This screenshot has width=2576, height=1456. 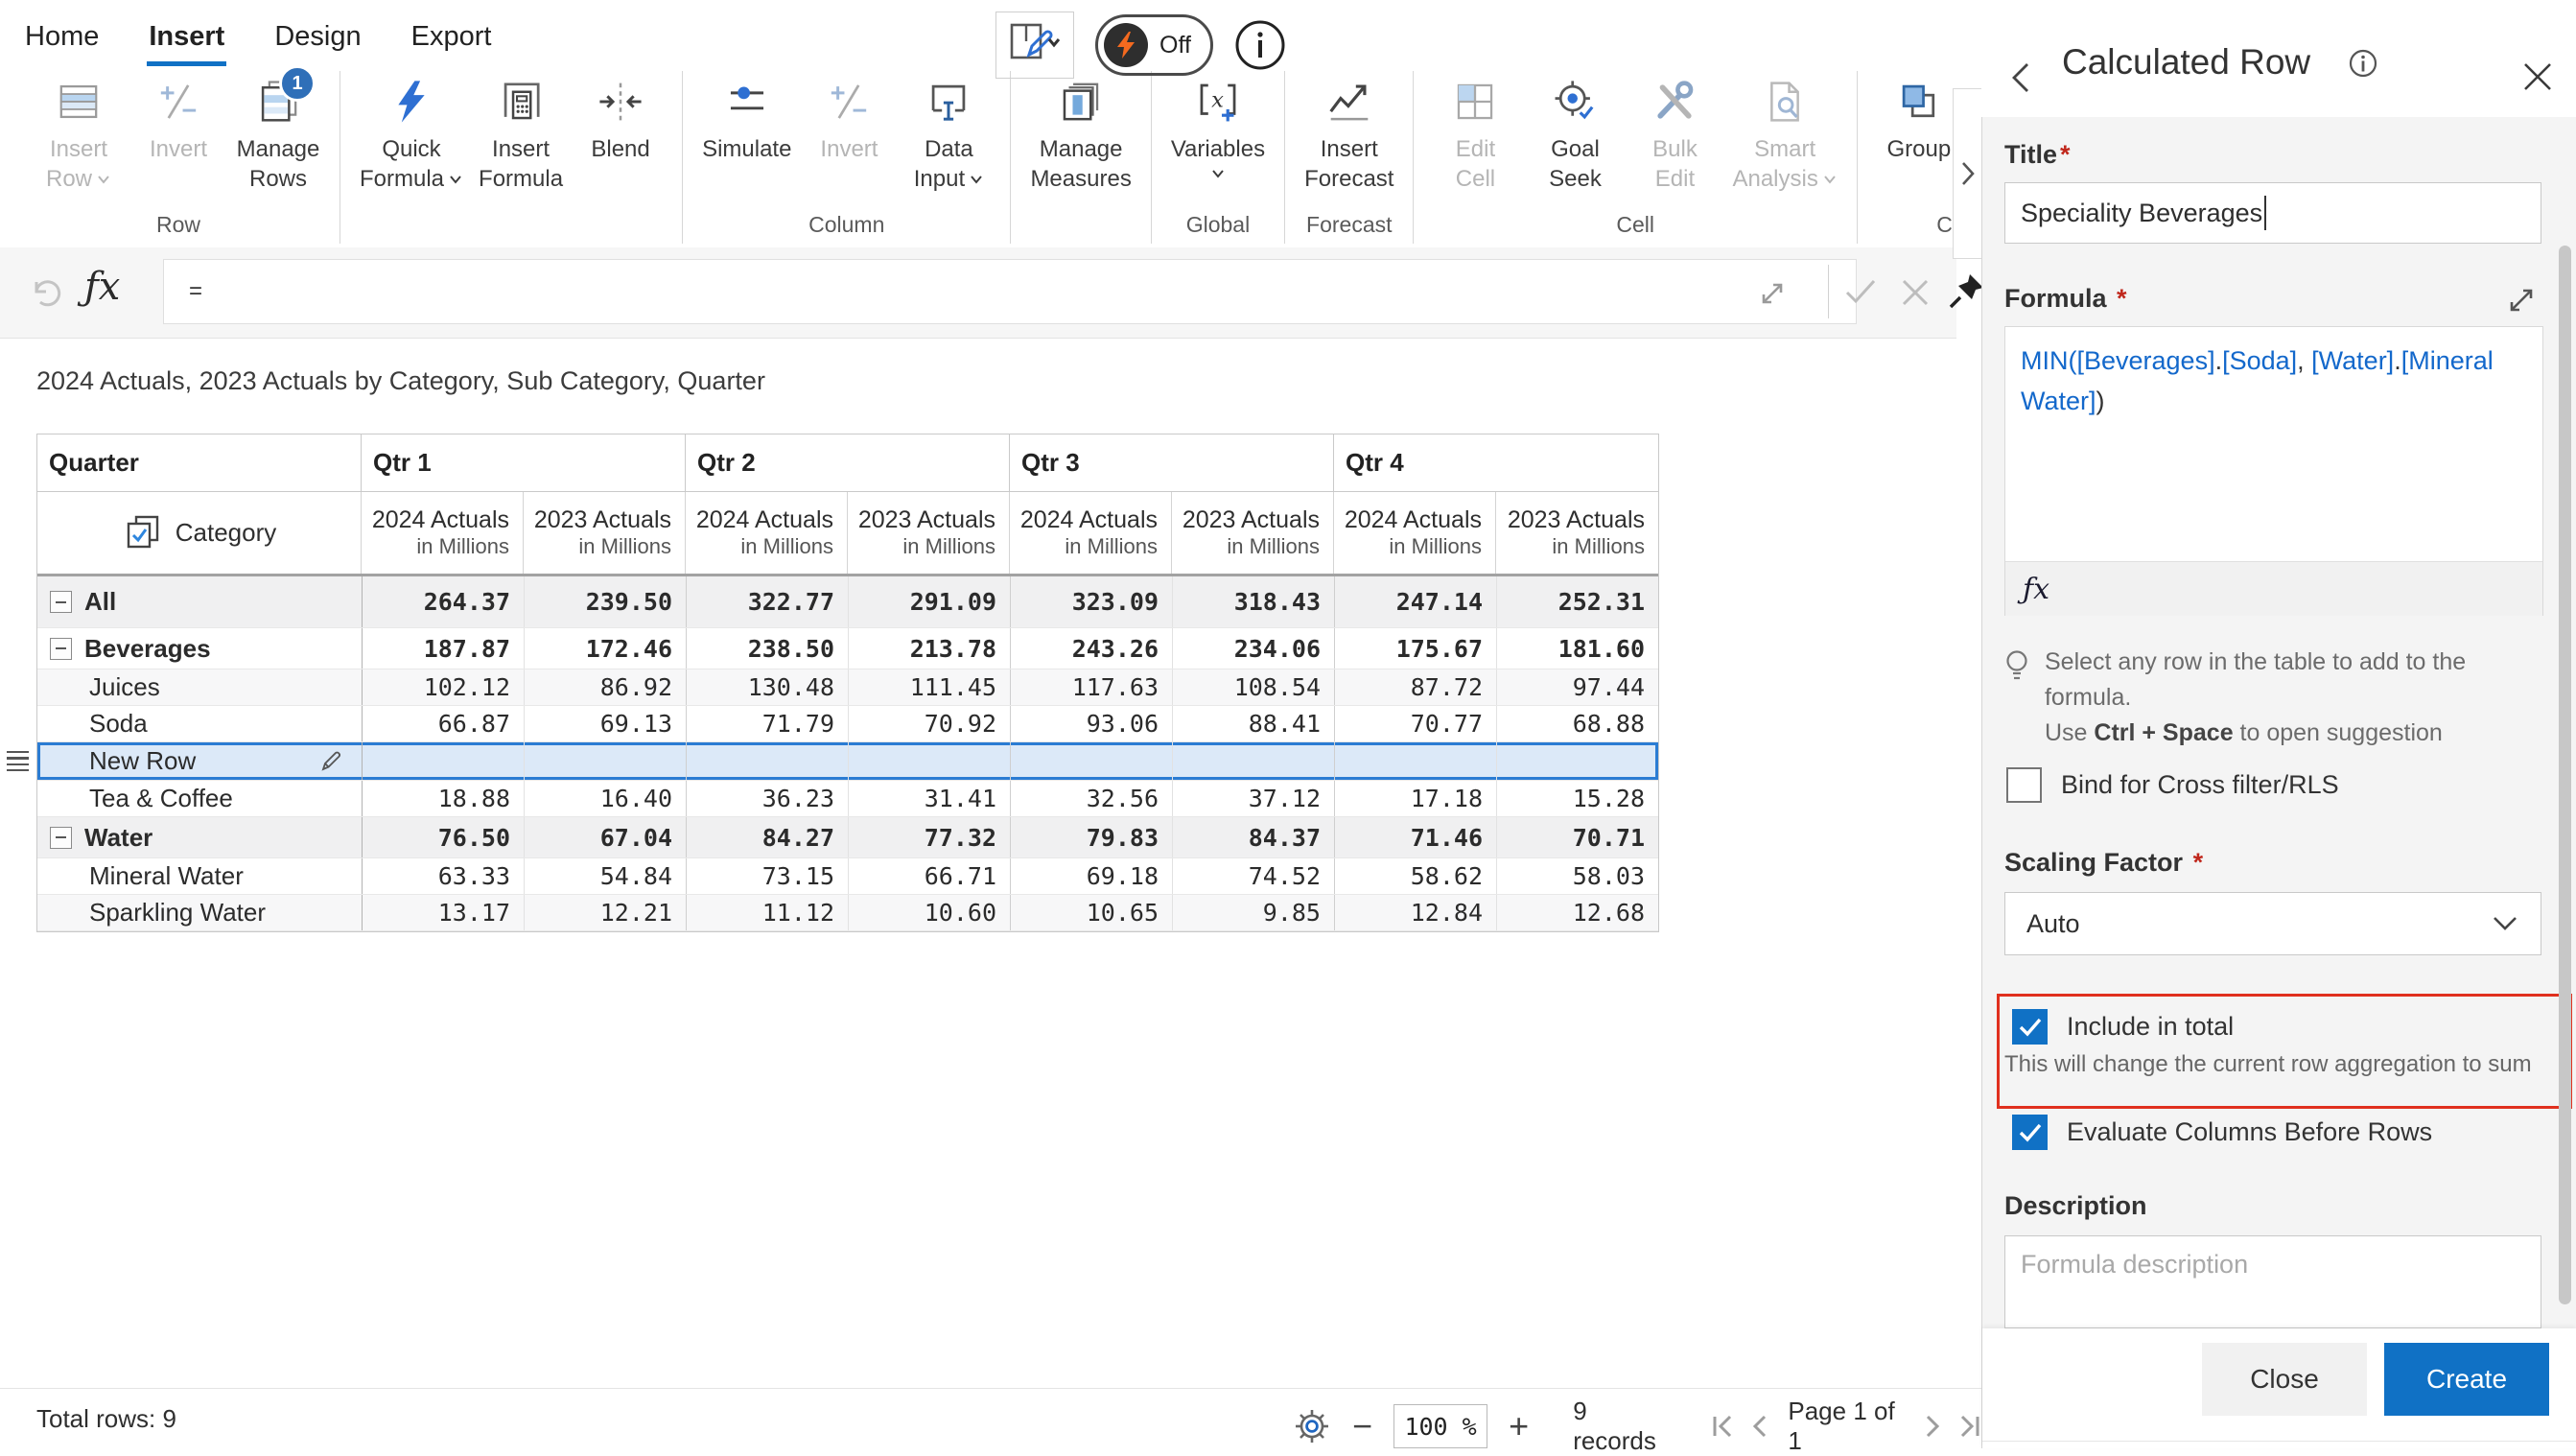 I want to click on drag-row-handle-icon, so click(x=18, y=761).